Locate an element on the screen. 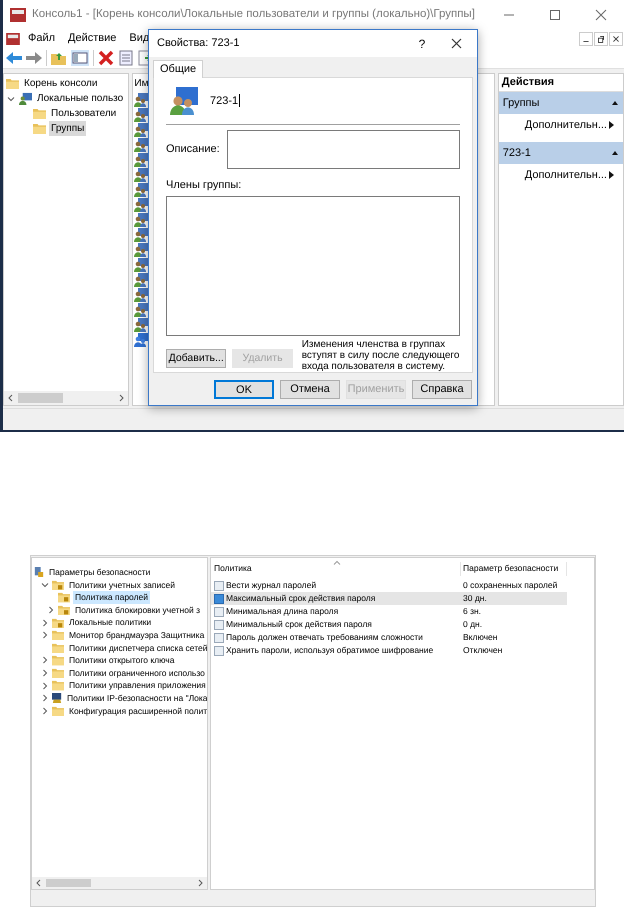  tab: Общие is located at coordinates (178, 69).